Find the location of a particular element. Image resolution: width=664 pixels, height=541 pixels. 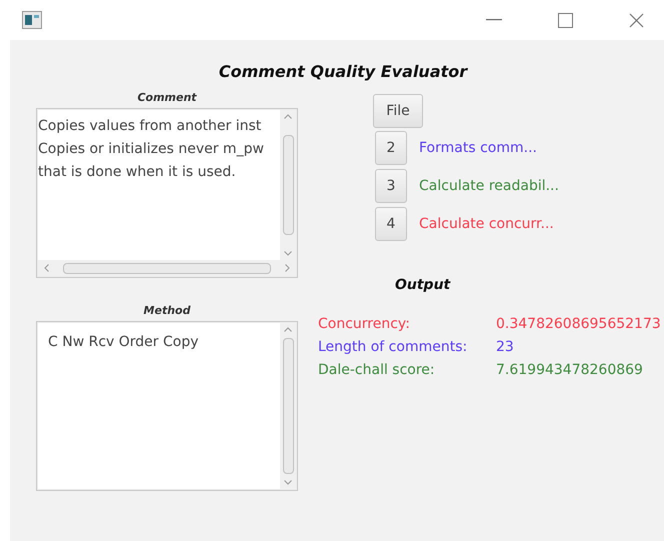

app-icon is located at coordinates (32, 20).